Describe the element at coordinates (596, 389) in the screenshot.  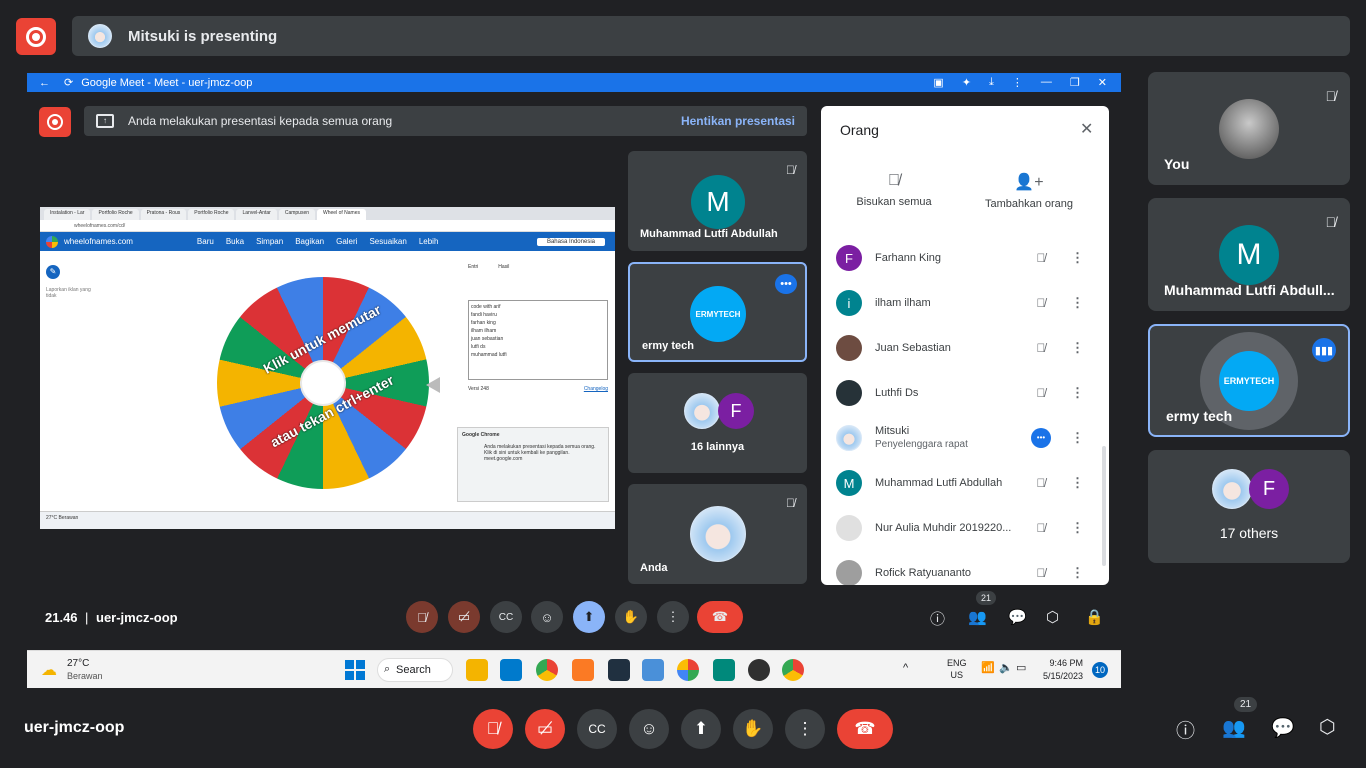
I see `changelog-link: Changelog` at that location.